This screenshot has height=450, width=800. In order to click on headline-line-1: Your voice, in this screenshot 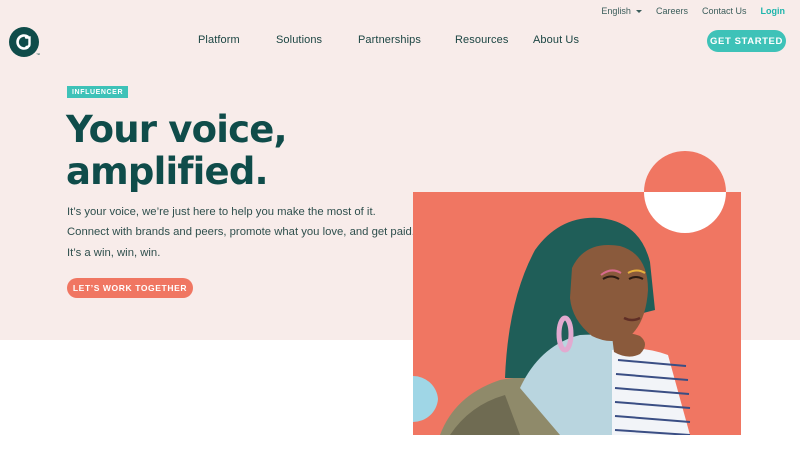, I will do `click(177, 129)`.